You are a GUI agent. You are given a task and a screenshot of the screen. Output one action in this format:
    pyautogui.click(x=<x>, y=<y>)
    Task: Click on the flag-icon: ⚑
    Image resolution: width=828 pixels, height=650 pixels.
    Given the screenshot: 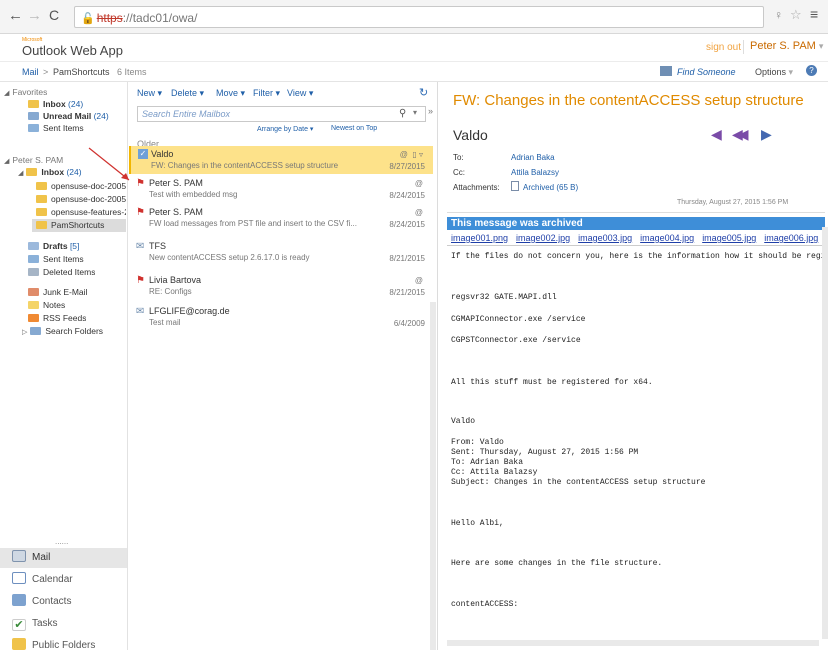 What is the action you would take?
    pyautogui.click(x=140, y=212)
    